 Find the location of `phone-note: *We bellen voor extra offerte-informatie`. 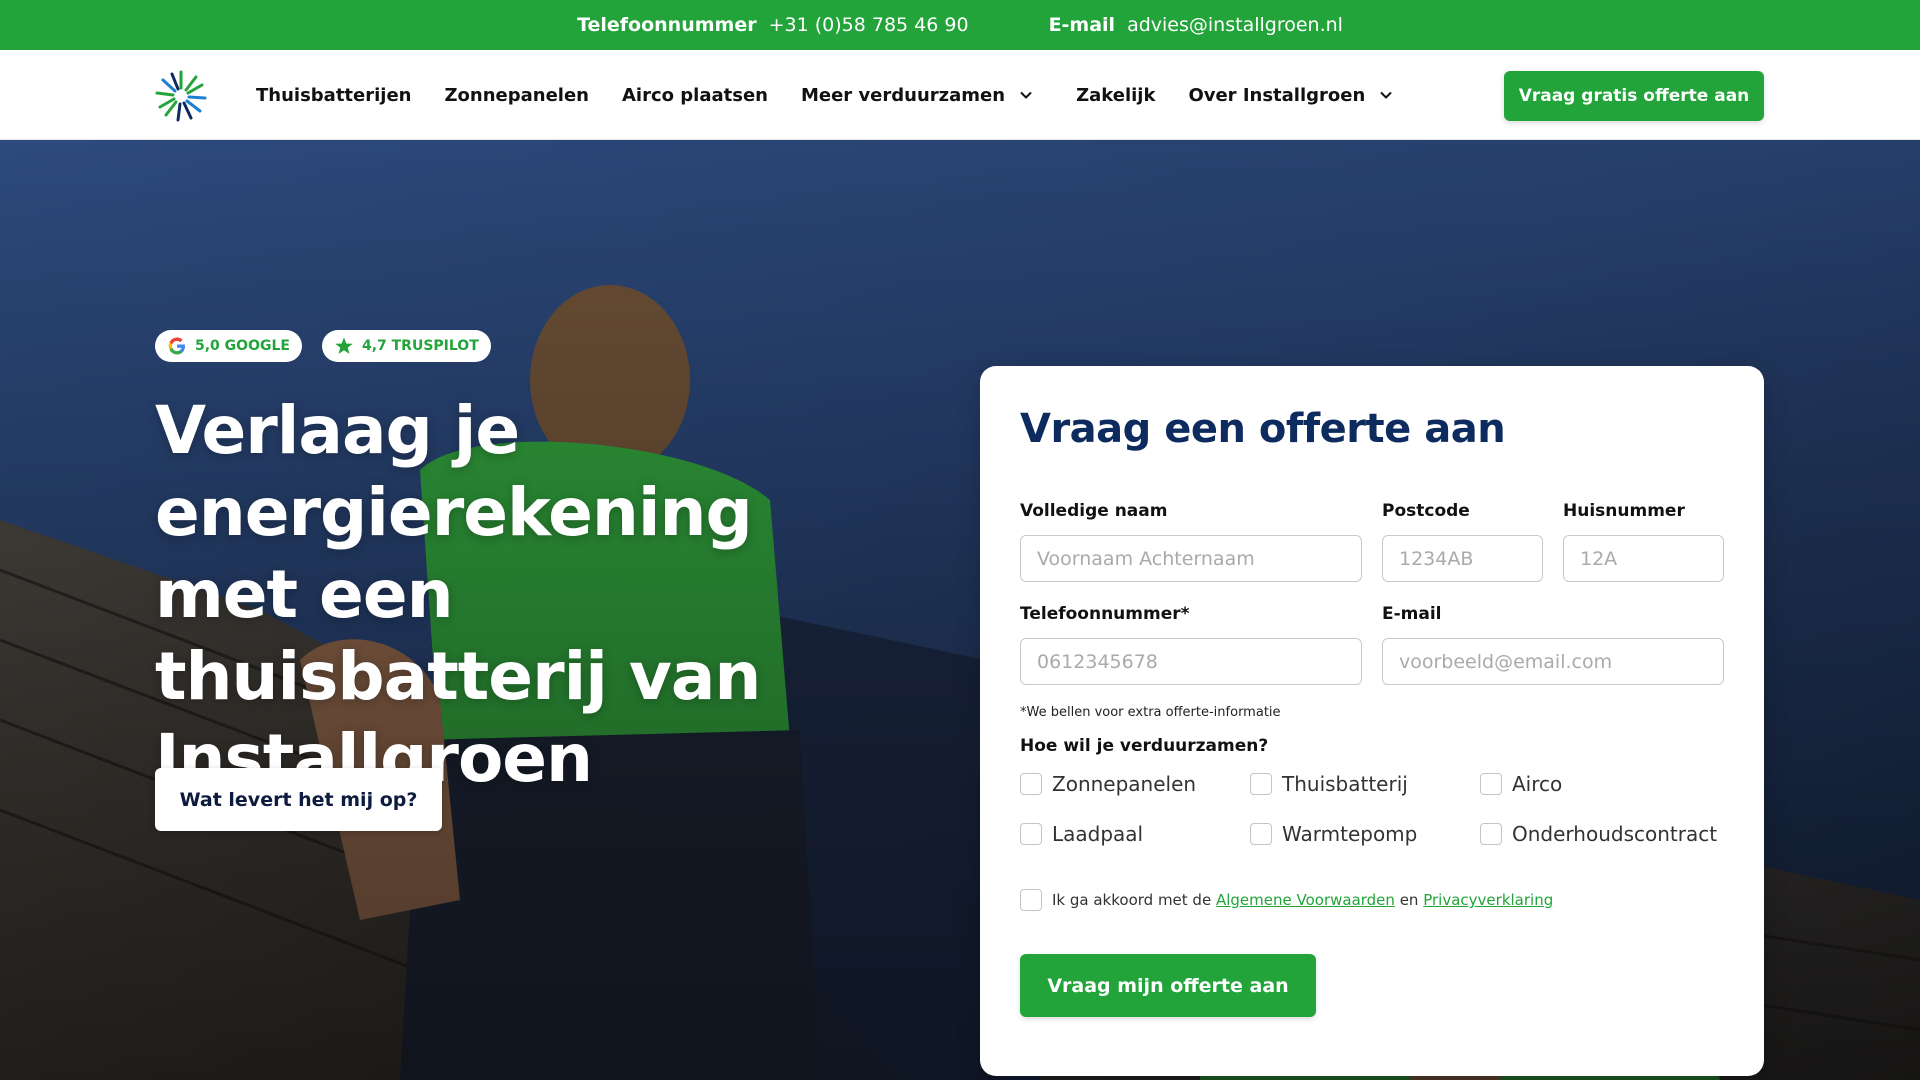

phone-note: *We bellen voor extra offerte-informatie is located at coordinates (1150, 712).